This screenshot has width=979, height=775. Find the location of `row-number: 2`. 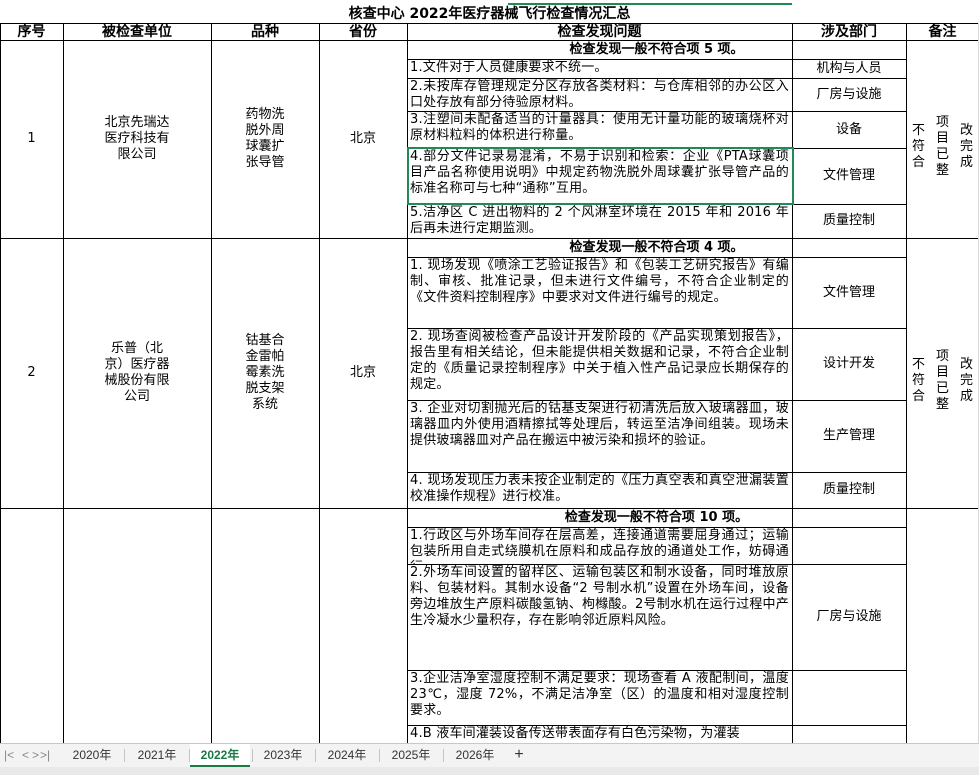

row-number: 2 is located at coordinates (31, 373).